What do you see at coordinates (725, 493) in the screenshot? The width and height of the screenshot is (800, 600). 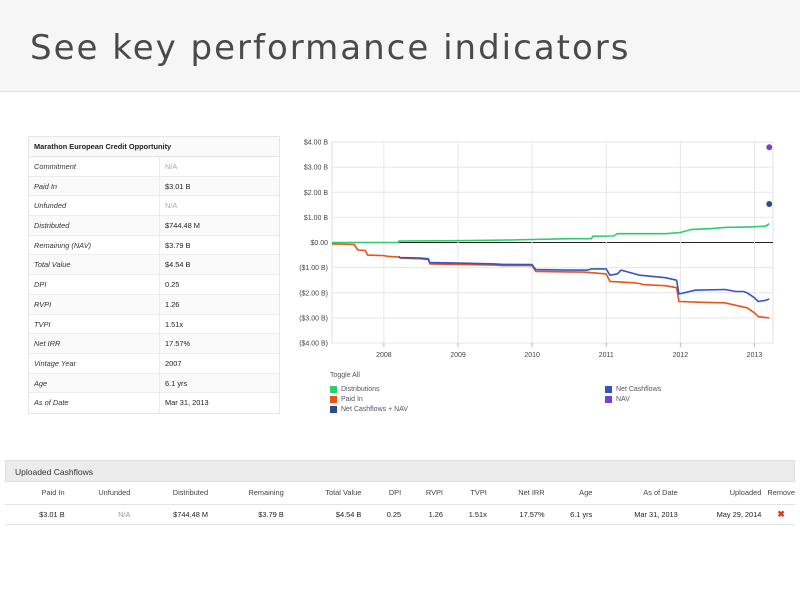 I see `col-uploaded: Uploaded` at bounding box center [725, 493].